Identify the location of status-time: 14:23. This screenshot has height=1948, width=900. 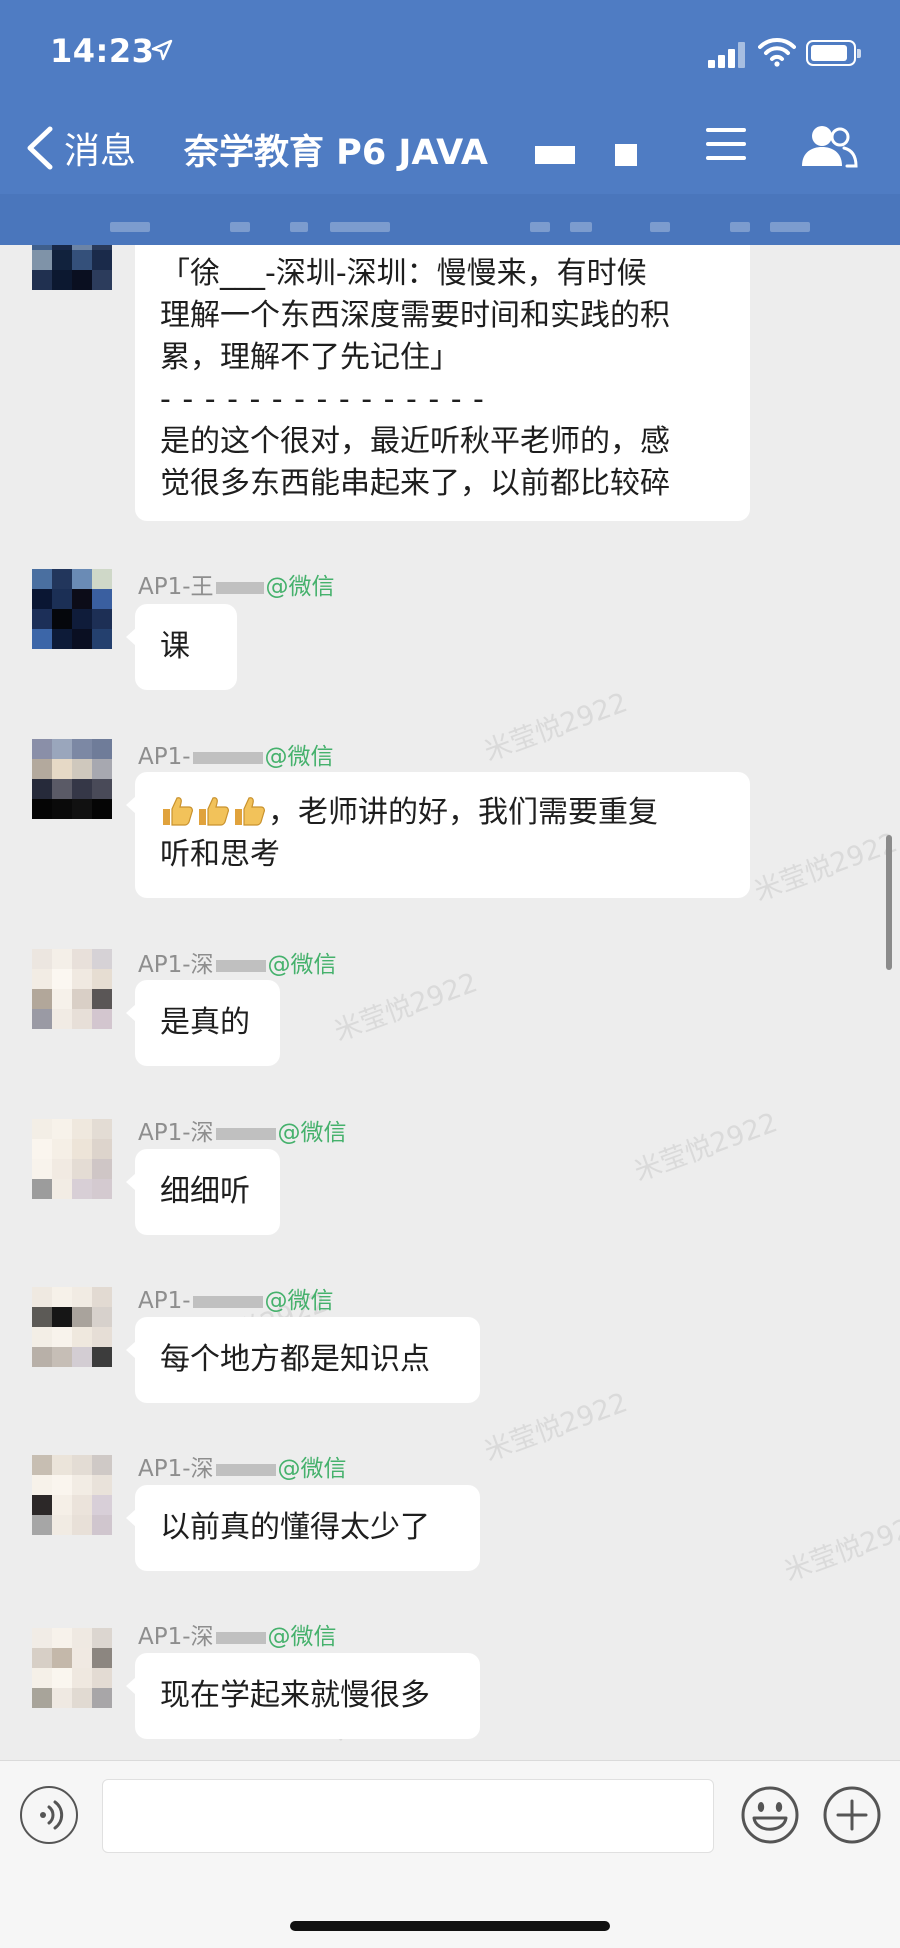
(102, 51).